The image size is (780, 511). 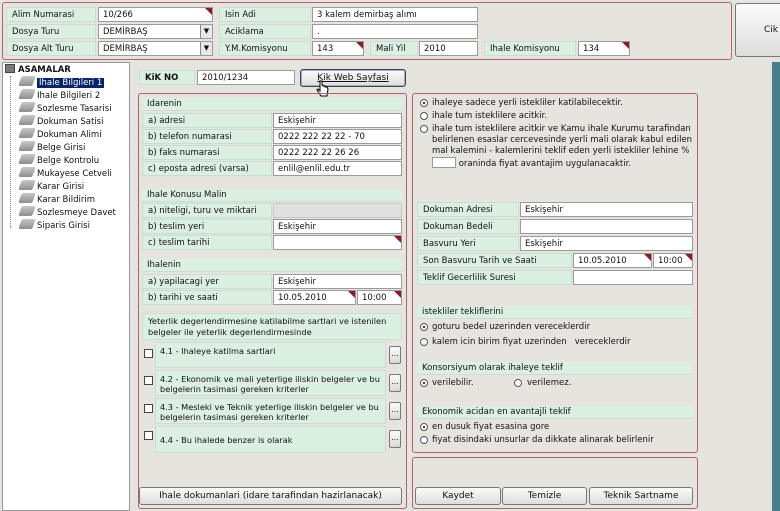 I want to click on tree-item-belge-girisi: Belge Girisi, so click(x=51, y=147).